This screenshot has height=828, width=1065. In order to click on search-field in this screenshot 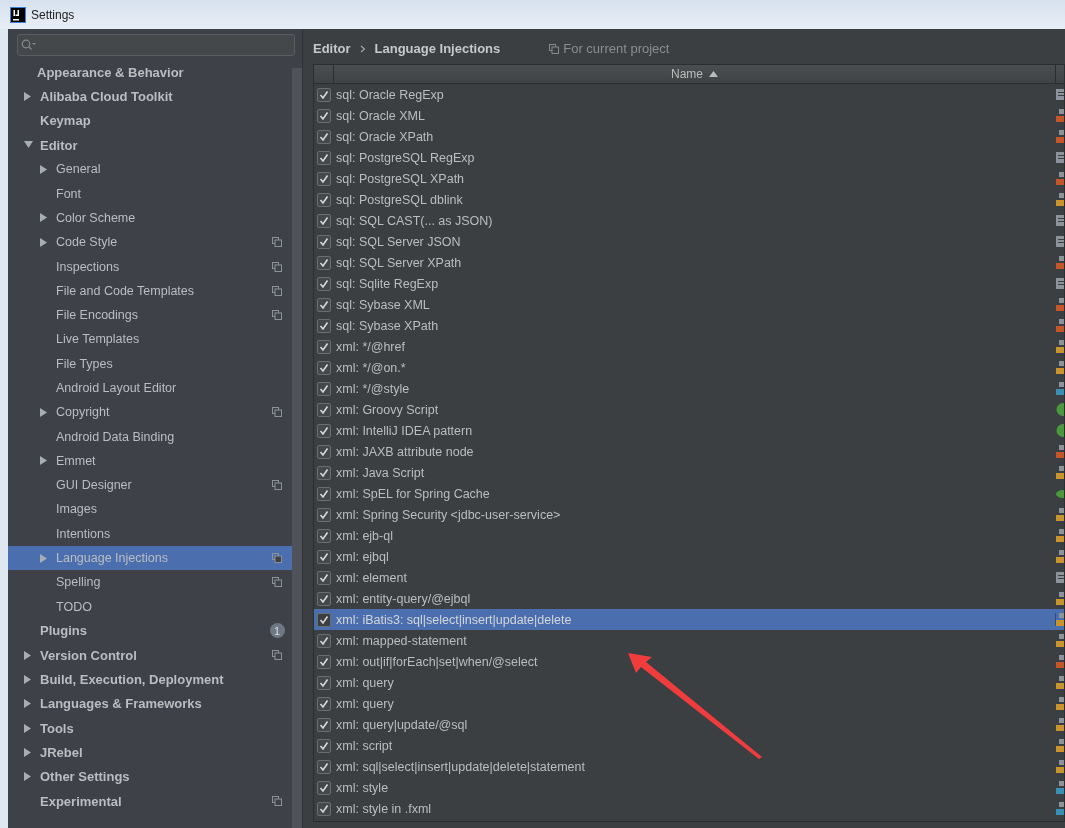, I will do `click(156, 45)`.